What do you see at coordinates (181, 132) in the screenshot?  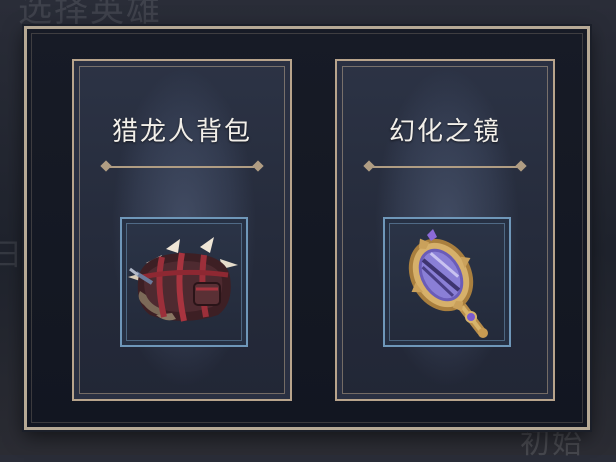 I see `card-title: 猎龙人背包` at bounding box center [181, 132].